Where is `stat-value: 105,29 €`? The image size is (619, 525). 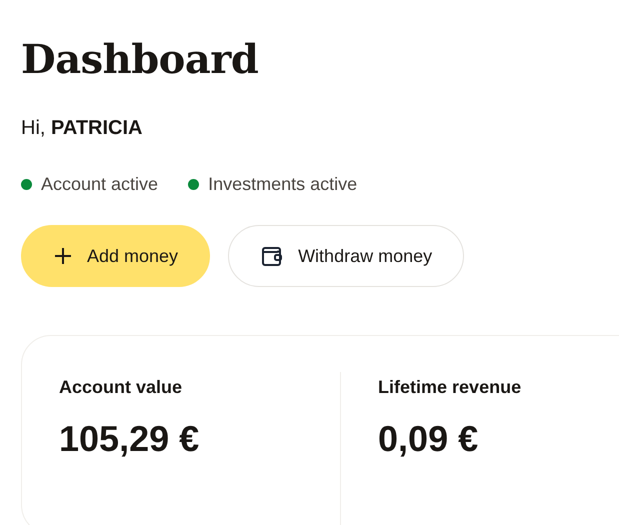
stat-value: 105,29 € is located at coordinates (129, 439).